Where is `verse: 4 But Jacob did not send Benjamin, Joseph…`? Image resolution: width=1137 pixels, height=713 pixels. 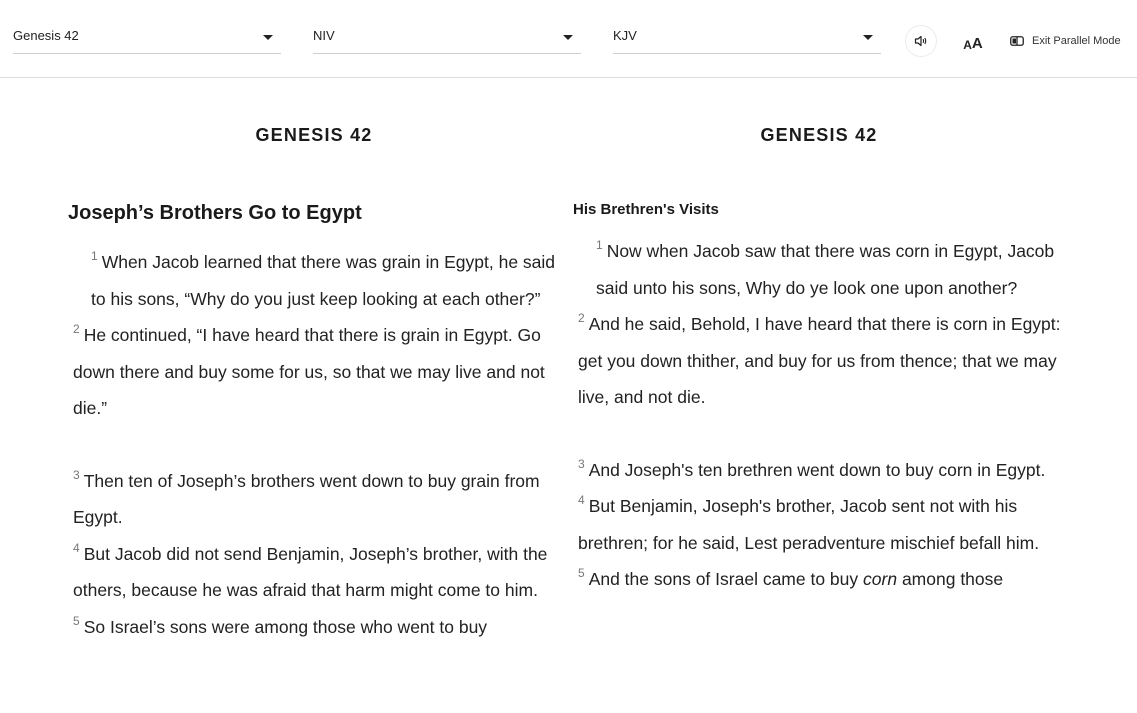 verse: 4 But Jacob did not send Benjamin, Joseph… is located at coordinates (318, 572).